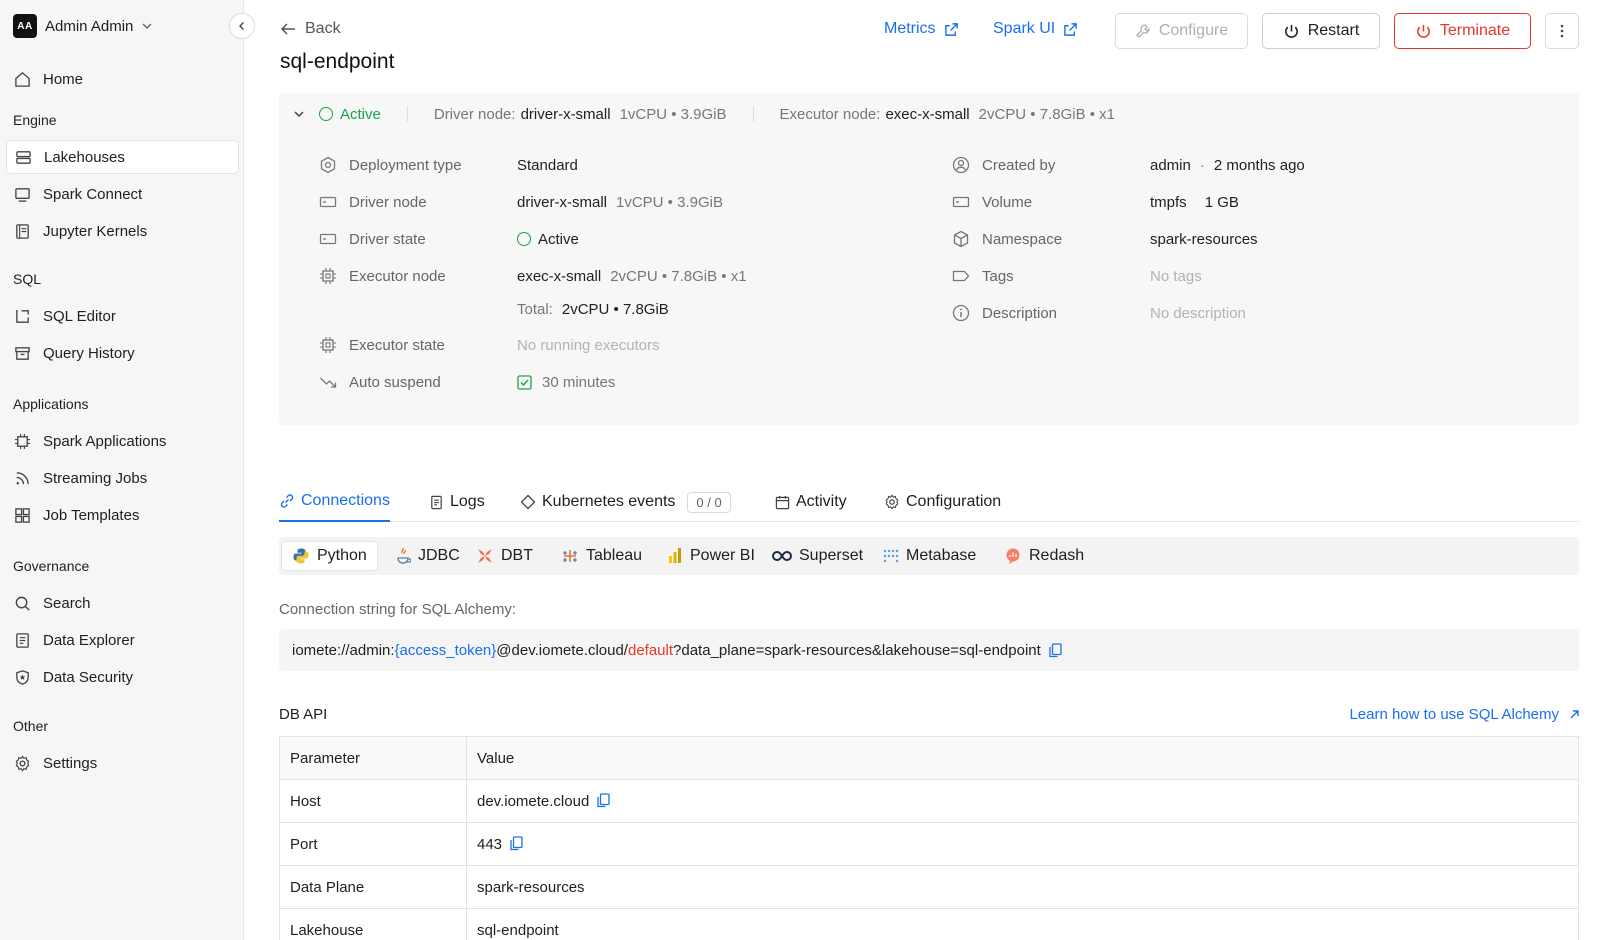 The image size is (1600, 940). Describe the element at coordinates (122, 515) in the screenshot. I see `sidebar-item-job-templates: Job Templates` at that location.